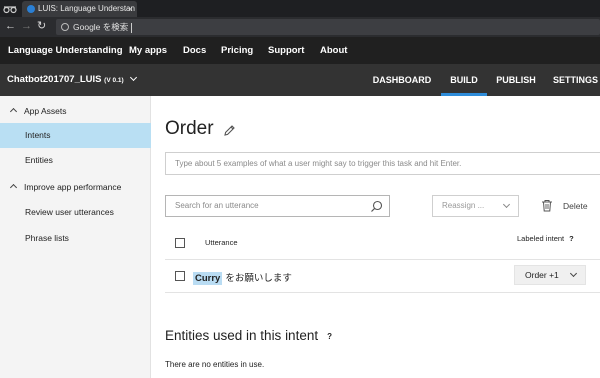 The width and height of the screenshot is (600, 378). Describe the element at coordinates (464, 80) in the screenshot. I see `tab-build: BUILD` at that location.